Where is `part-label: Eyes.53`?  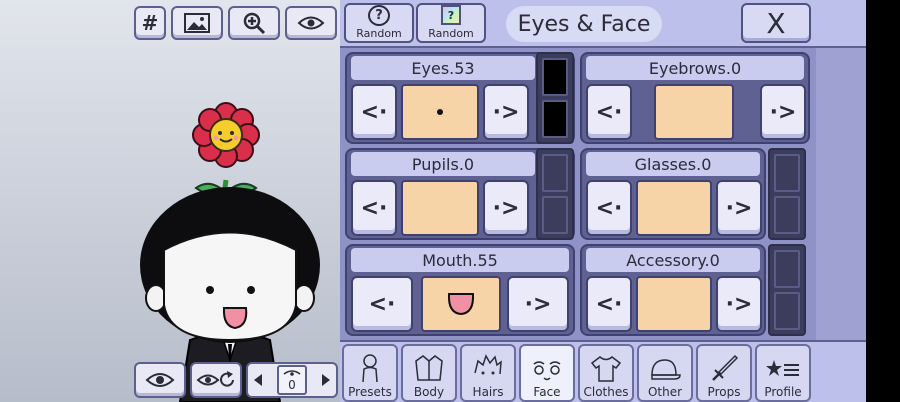 part-label: Eyes.53 is located at coordinates (443, 68).